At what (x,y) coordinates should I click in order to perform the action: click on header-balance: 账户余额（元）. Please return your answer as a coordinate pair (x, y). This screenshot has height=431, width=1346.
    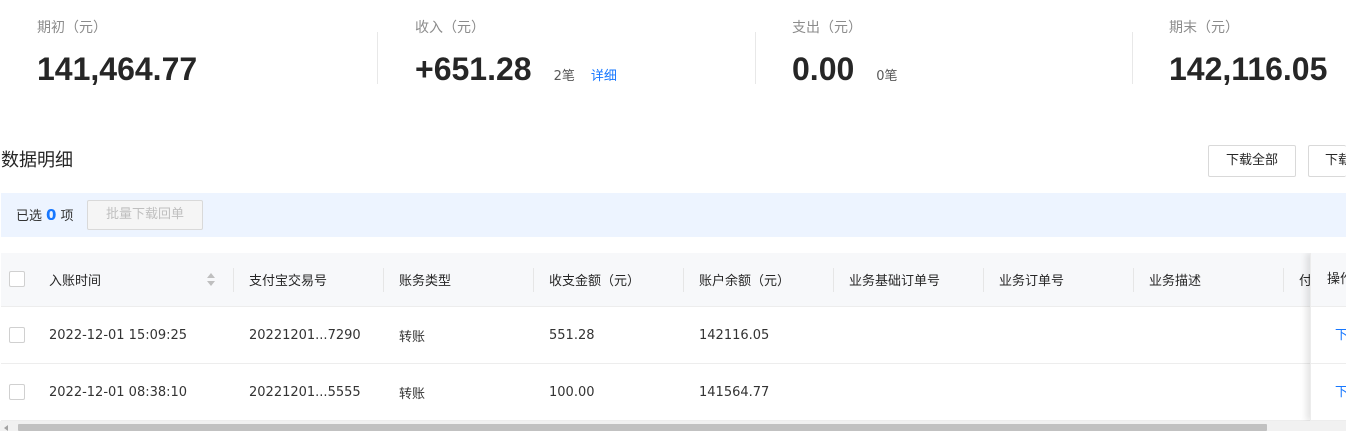
    Looking at the image, I should click on (745, 281).